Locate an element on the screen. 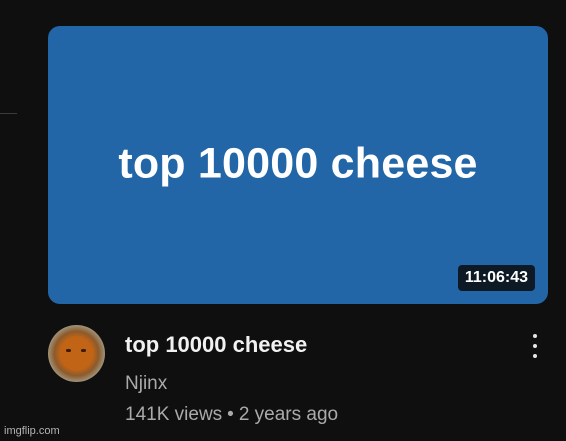  sidebar-divider is located at coordinates (8, 113).